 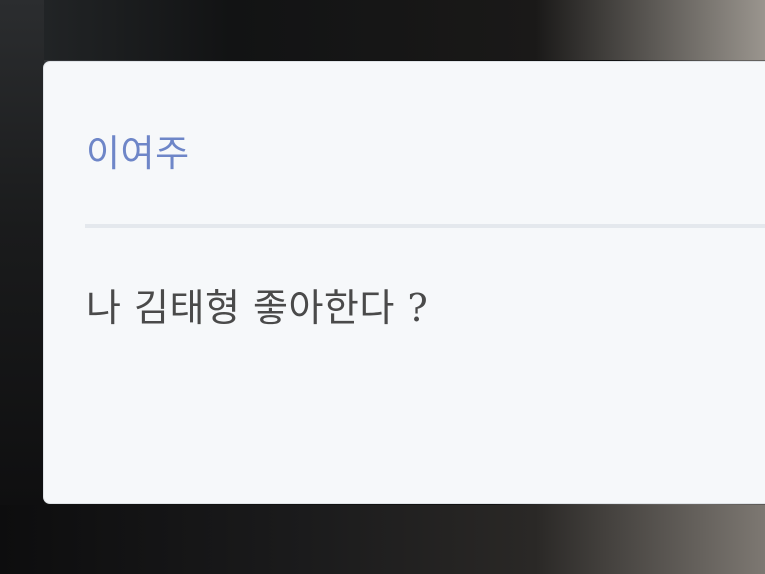 I want to click on speaker-name: 이여주, so click(x=138, y=153).